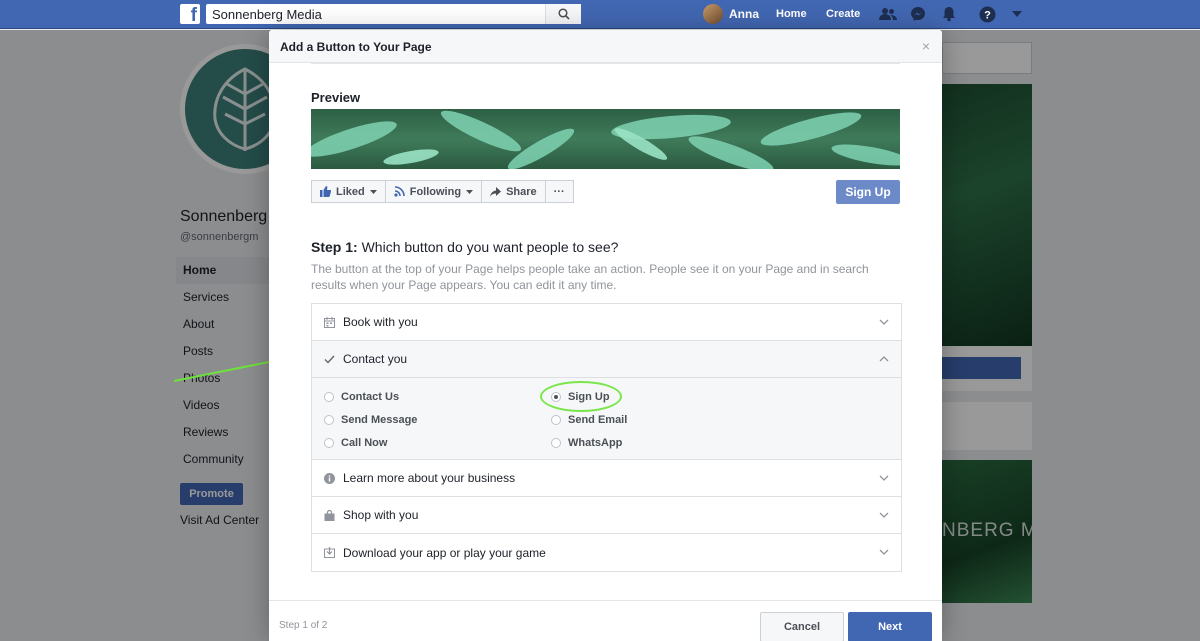 The image size is (1200, 641). What do you see at coordinates (606, 552) in the screenshot?
I see `category-download-app: Download your app or play your game` at bounding box center [606, 552].